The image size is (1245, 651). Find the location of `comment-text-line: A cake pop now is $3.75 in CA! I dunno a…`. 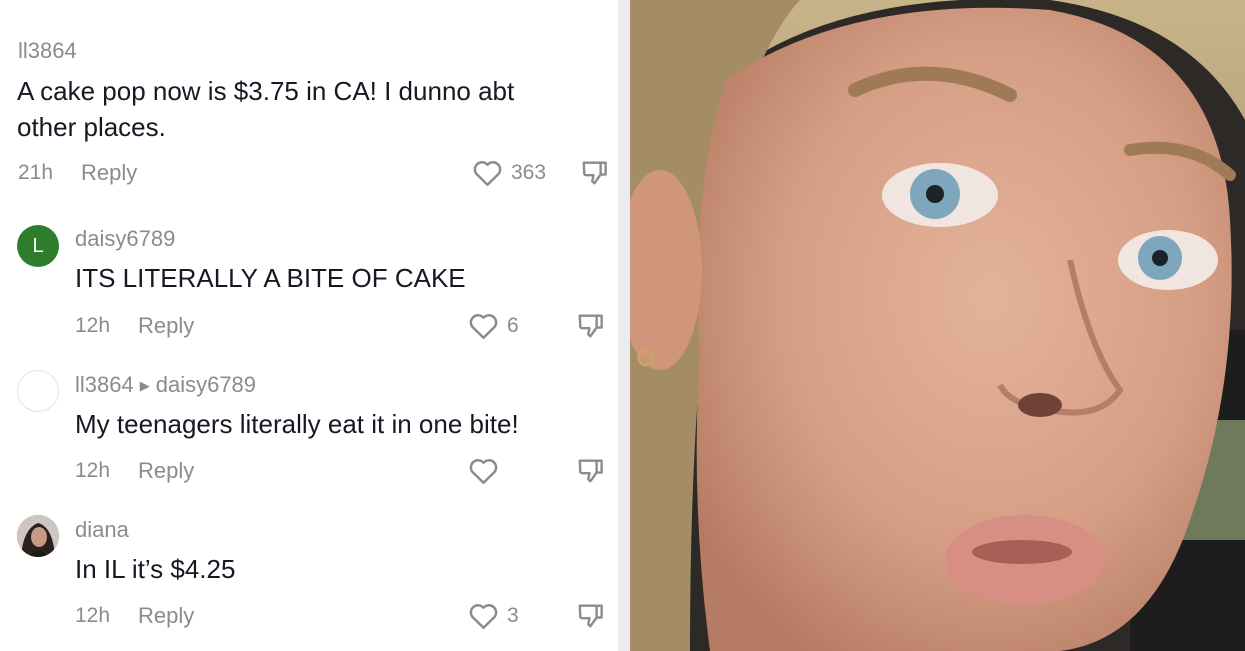

comment-text-line: A cake pop now is $3.75 in CA! I dunno a… is located at coordinates (266, 91).